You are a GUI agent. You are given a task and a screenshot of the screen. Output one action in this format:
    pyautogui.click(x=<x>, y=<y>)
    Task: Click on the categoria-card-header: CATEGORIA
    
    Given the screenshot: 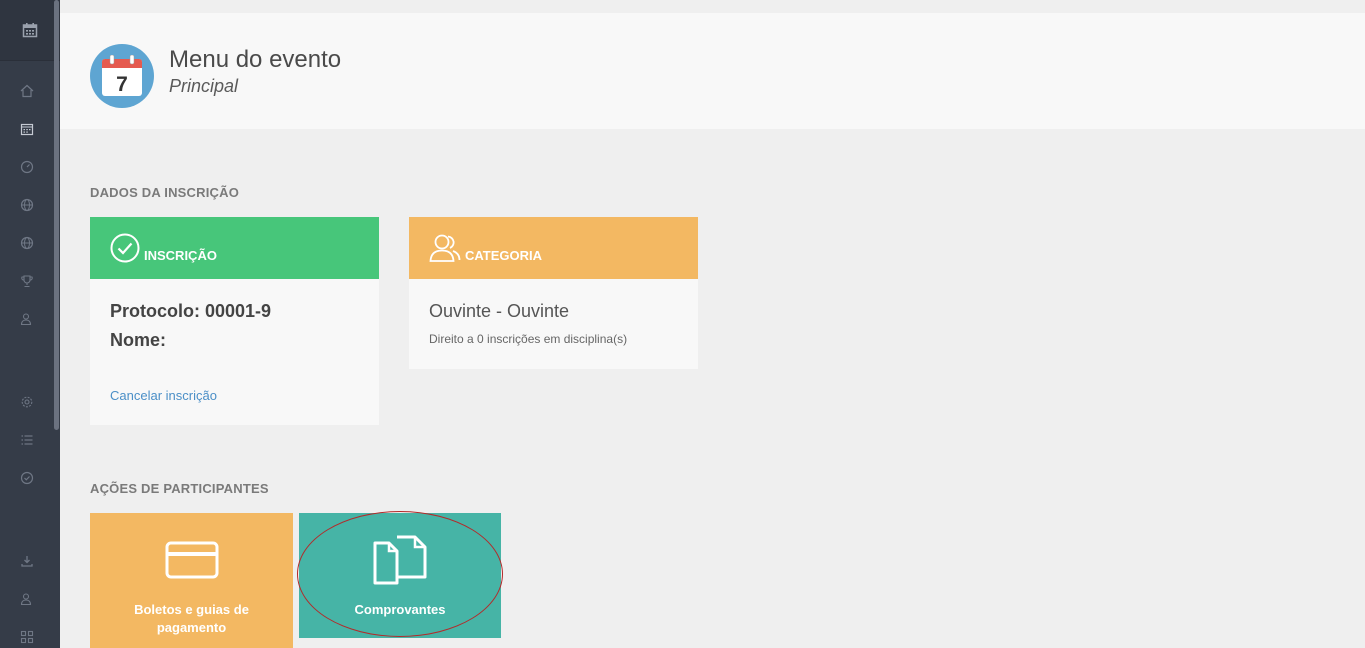 What is the action you would take?
    pyautogui.click(x=553, y=248)
    